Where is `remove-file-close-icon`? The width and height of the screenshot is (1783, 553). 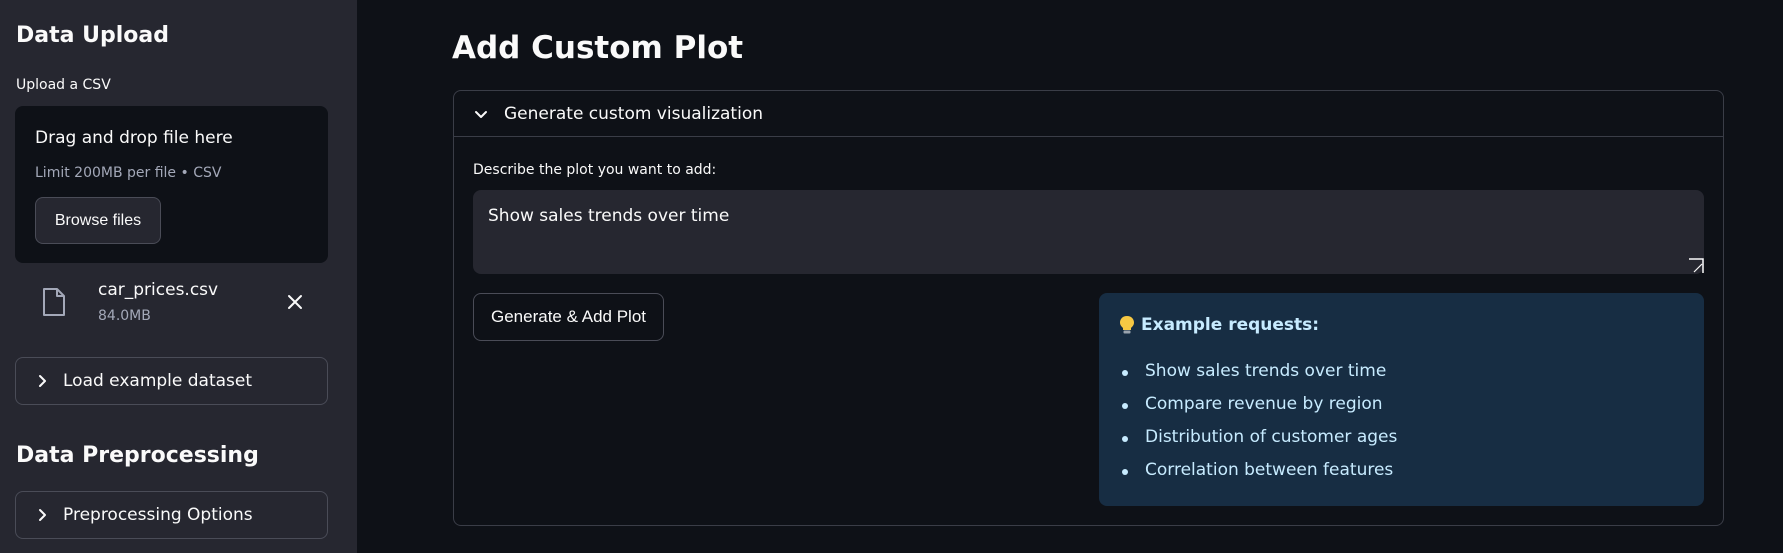 remove-file-close-icon is located at coordinates (295, 302).